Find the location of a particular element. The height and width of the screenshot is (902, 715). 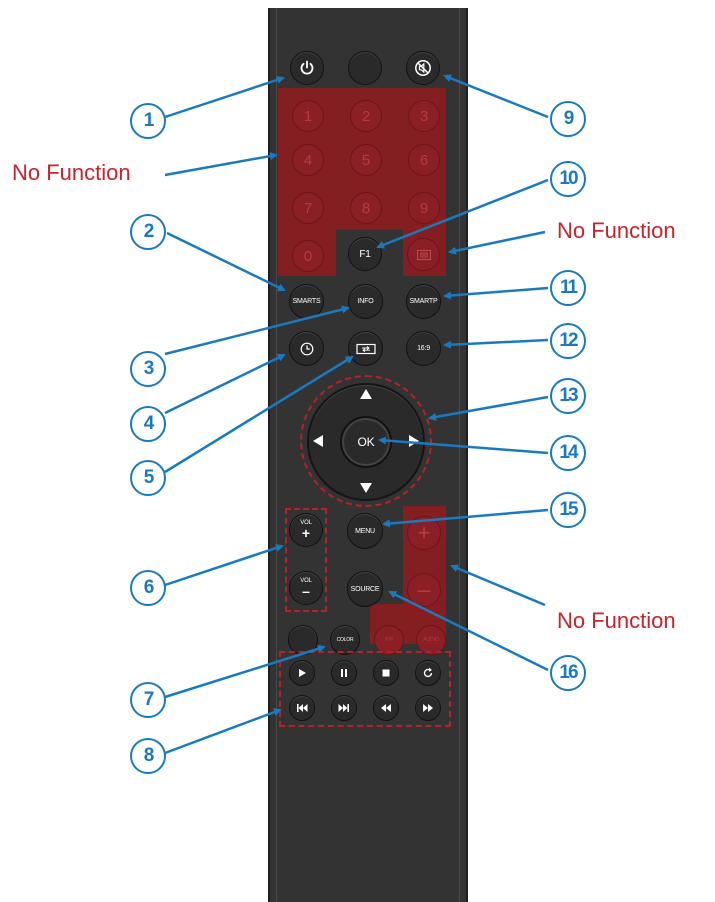

digit-label: 0 is located at coordinates (308, 256).